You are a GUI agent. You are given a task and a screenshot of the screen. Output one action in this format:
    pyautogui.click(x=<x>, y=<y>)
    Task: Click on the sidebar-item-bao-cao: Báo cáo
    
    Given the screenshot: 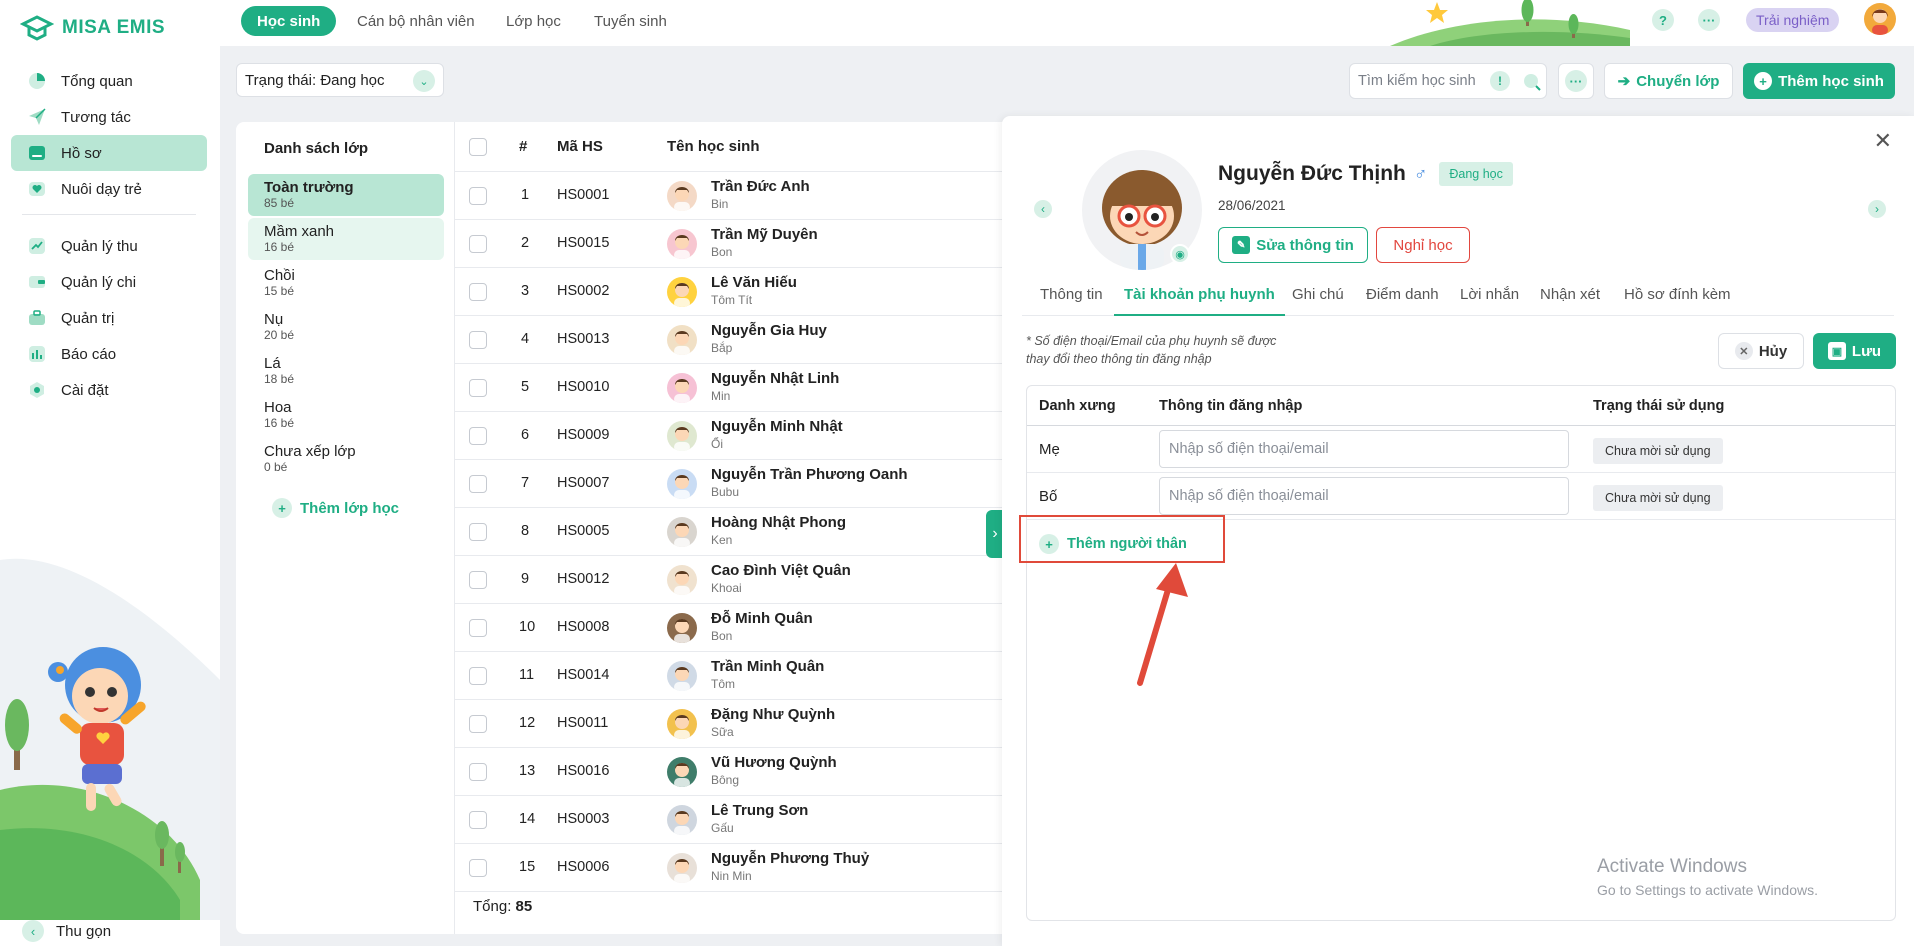 What is the action you would take?
    pyautogui.click(x=109, y=354)
    